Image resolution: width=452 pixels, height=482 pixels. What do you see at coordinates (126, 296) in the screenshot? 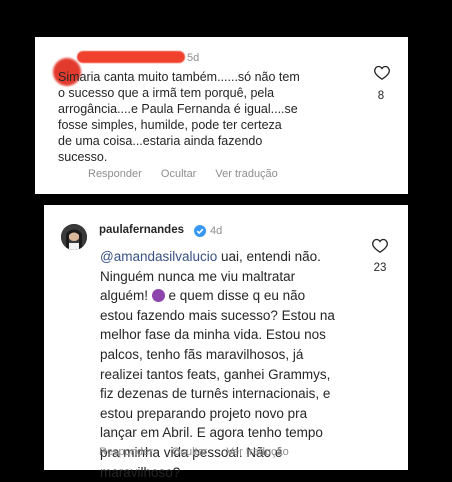
I see `comment-line-text: alguém!` at bounding box center [126, 296].